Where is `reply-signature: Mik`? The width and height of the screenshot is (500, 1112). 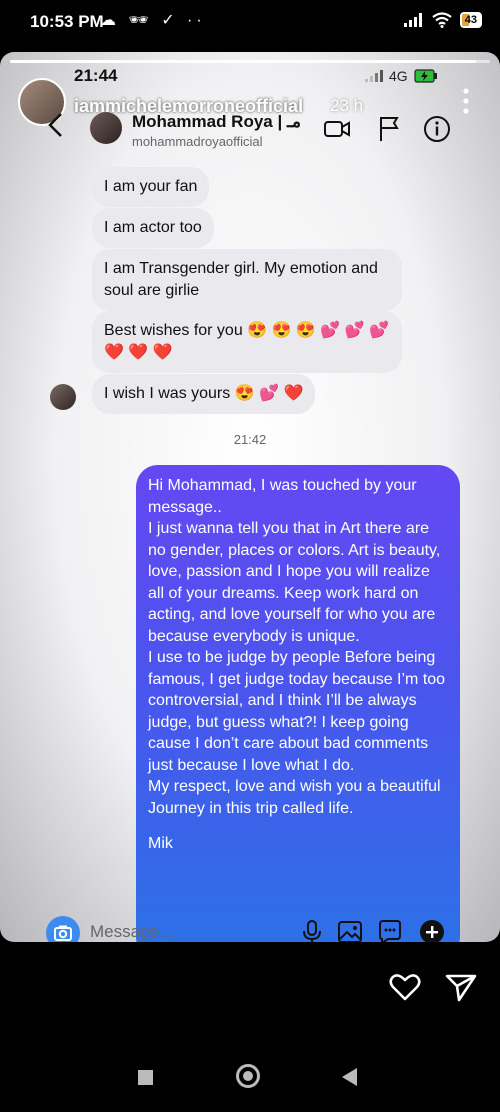 reply-signature: Mik is located at coordinates (160, 843).